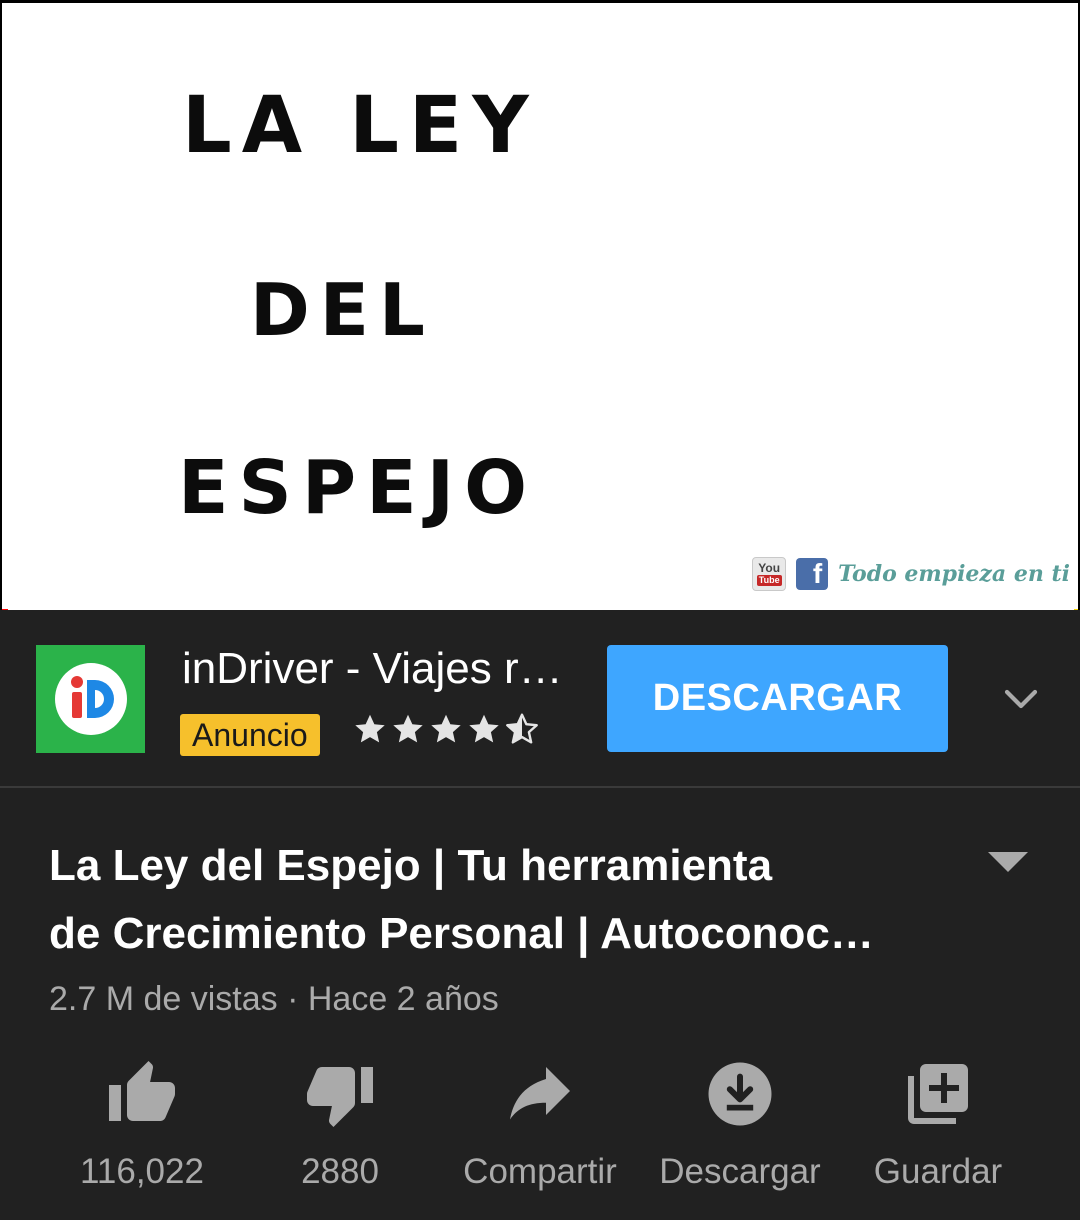 The width and height of the screenshot is (1080, 1220). I want to click on dislike-count: 2880, so click(340, 1171).